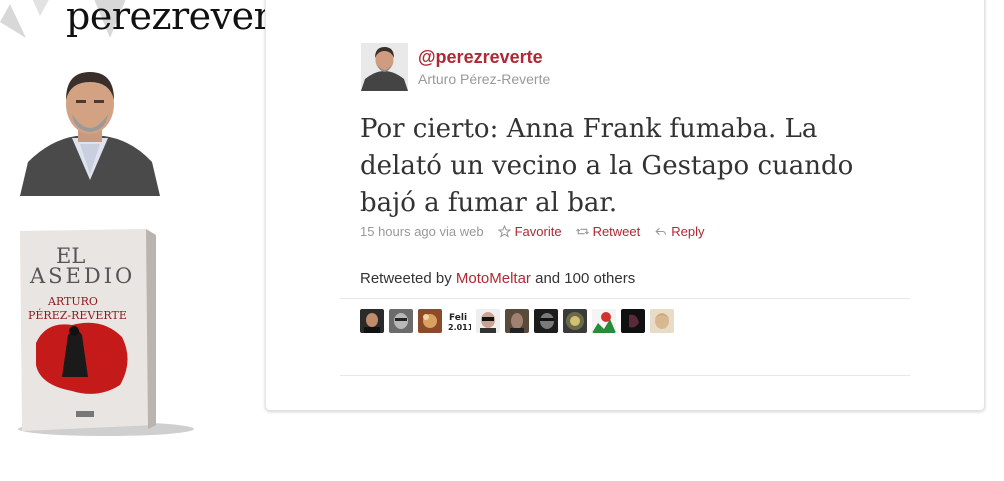 Image resolution: width=1004 pixels, height=481 pixels. I want to click on retweet-label: Retweet, so click(616, 231).